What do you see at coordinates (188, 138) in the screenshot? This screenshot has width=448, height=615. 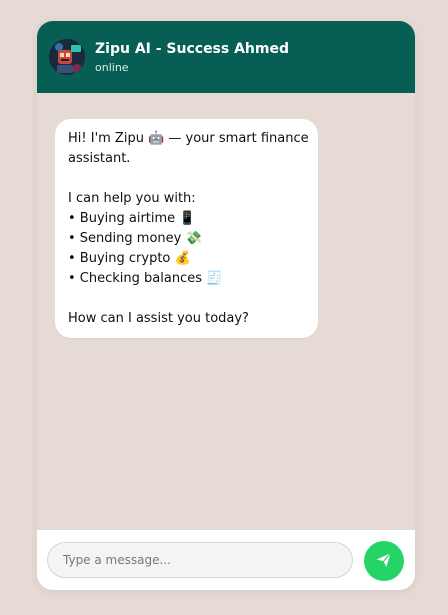 I see `message-line: Hi! I'm Zipu 🤖 — your smart finance` at bounding box center [188, 138].